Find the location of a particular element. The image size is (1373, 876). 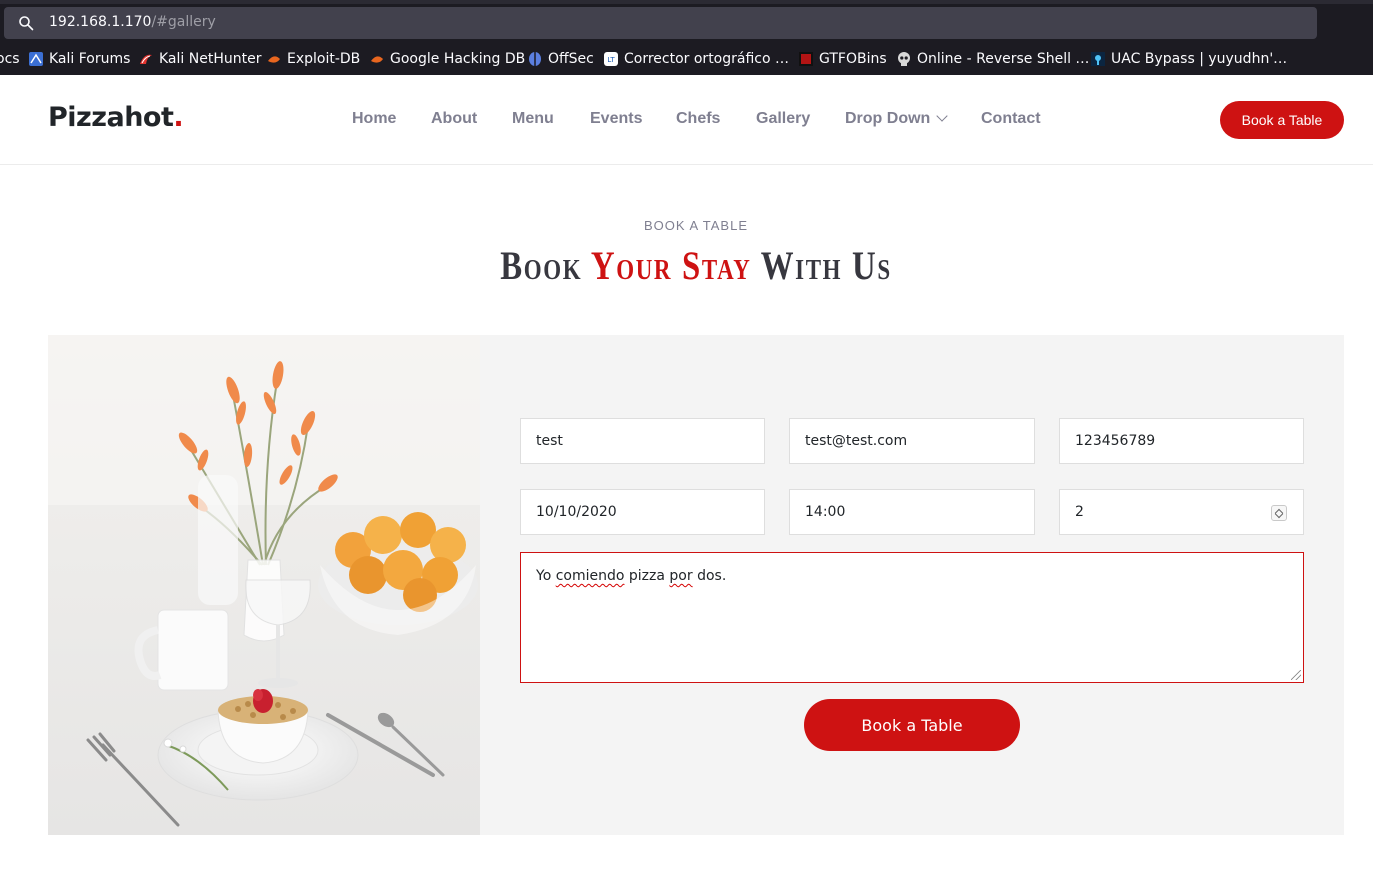

people-value: 2 is located at coordinates (1079, 512).